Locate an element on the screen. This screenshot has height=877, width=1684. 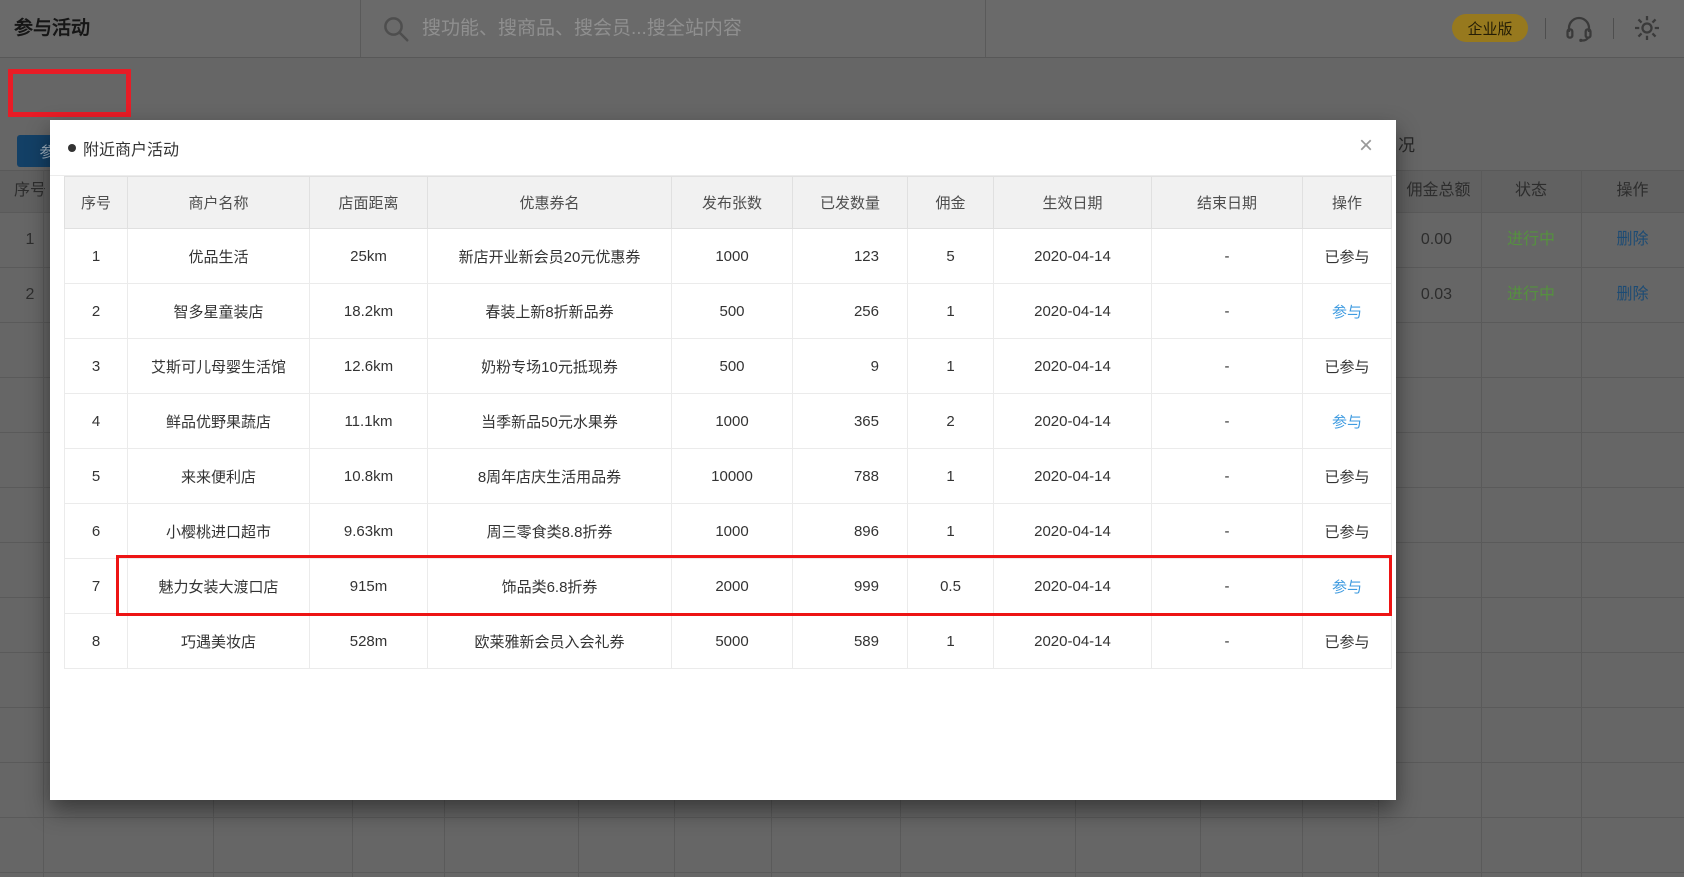
column-header-5: 已发数量 is located at coordinates (850, 202).